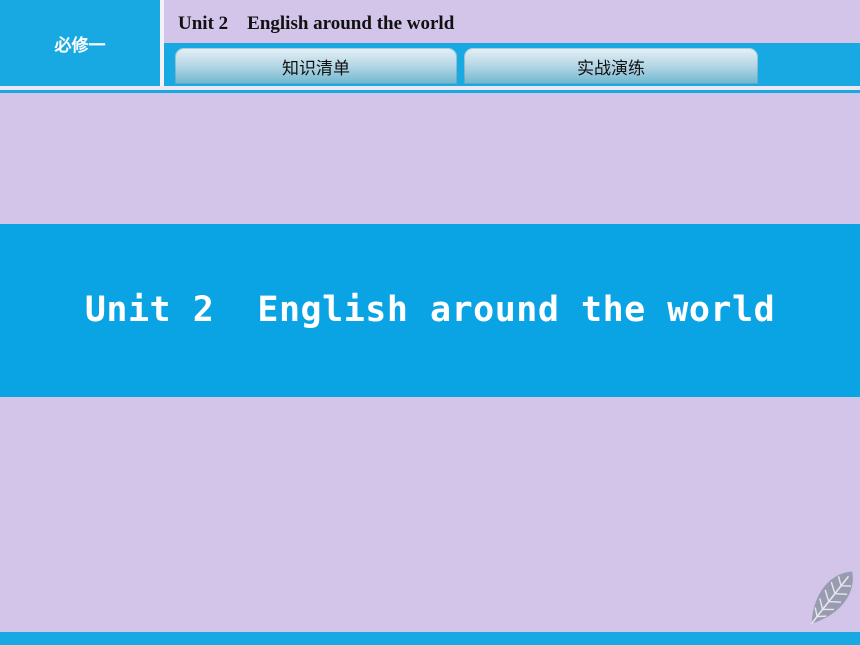 The width and height of the screenshot is (860, 645). Describe the element at coordinates (80, 45) in the screenshot. I see `course-badge-label: 必修一` at that location.